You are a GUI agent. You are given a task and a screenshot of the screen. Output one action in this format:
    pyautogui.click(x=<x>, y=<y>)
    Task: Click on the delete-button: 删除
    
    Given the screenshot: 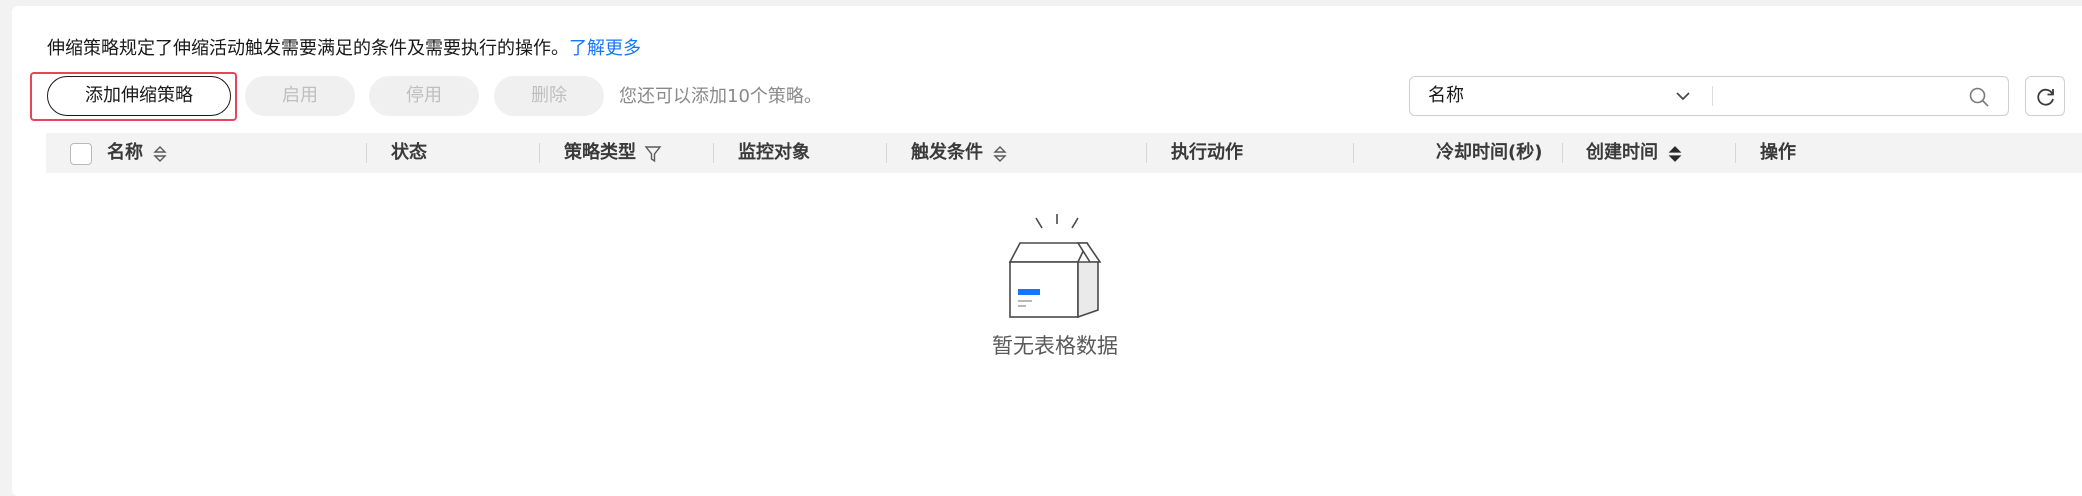 What is the action you would take?
    pyautogui.click(x=549, y=96)
    